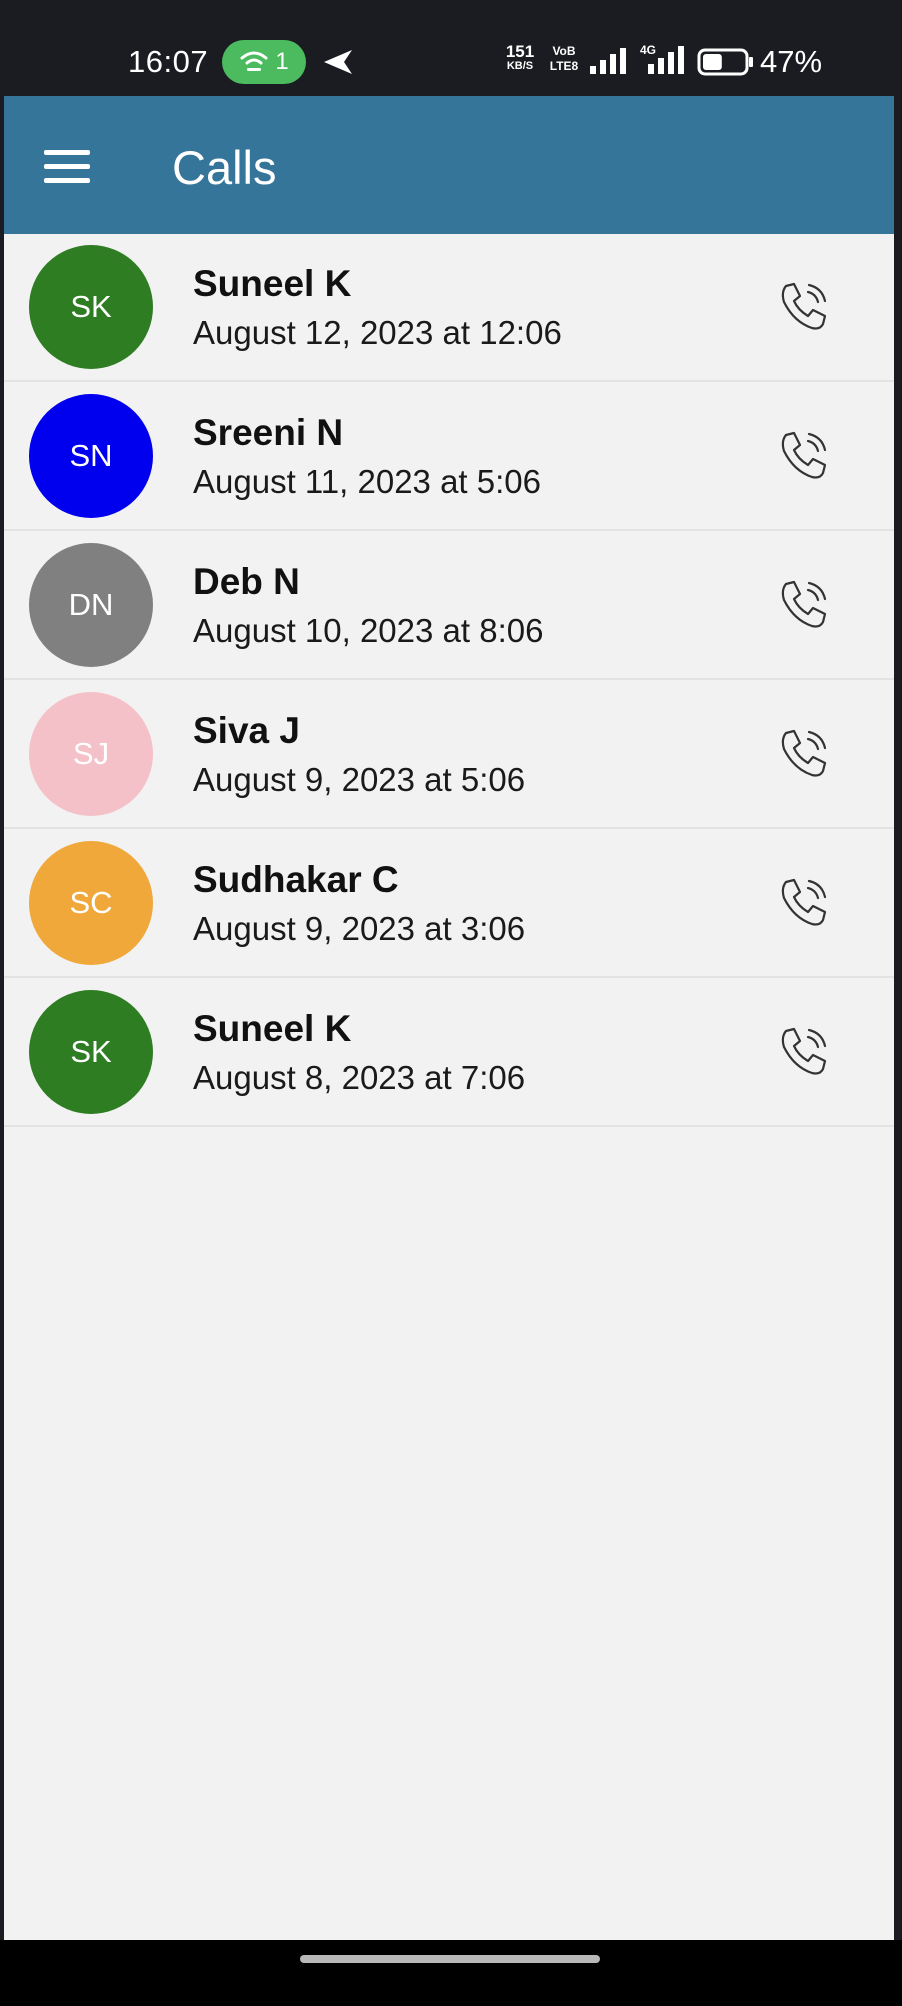 This screenshot has width=902, height=2006. I want to click on status-time: 16:07, so click(168, 61).